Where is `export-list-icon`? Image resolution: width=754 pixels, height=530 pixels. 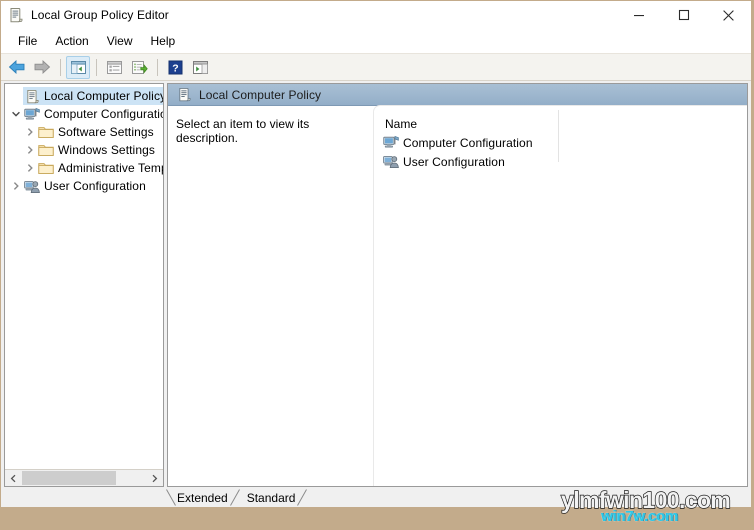
export-list-icon is located at coordinates (139, 67).